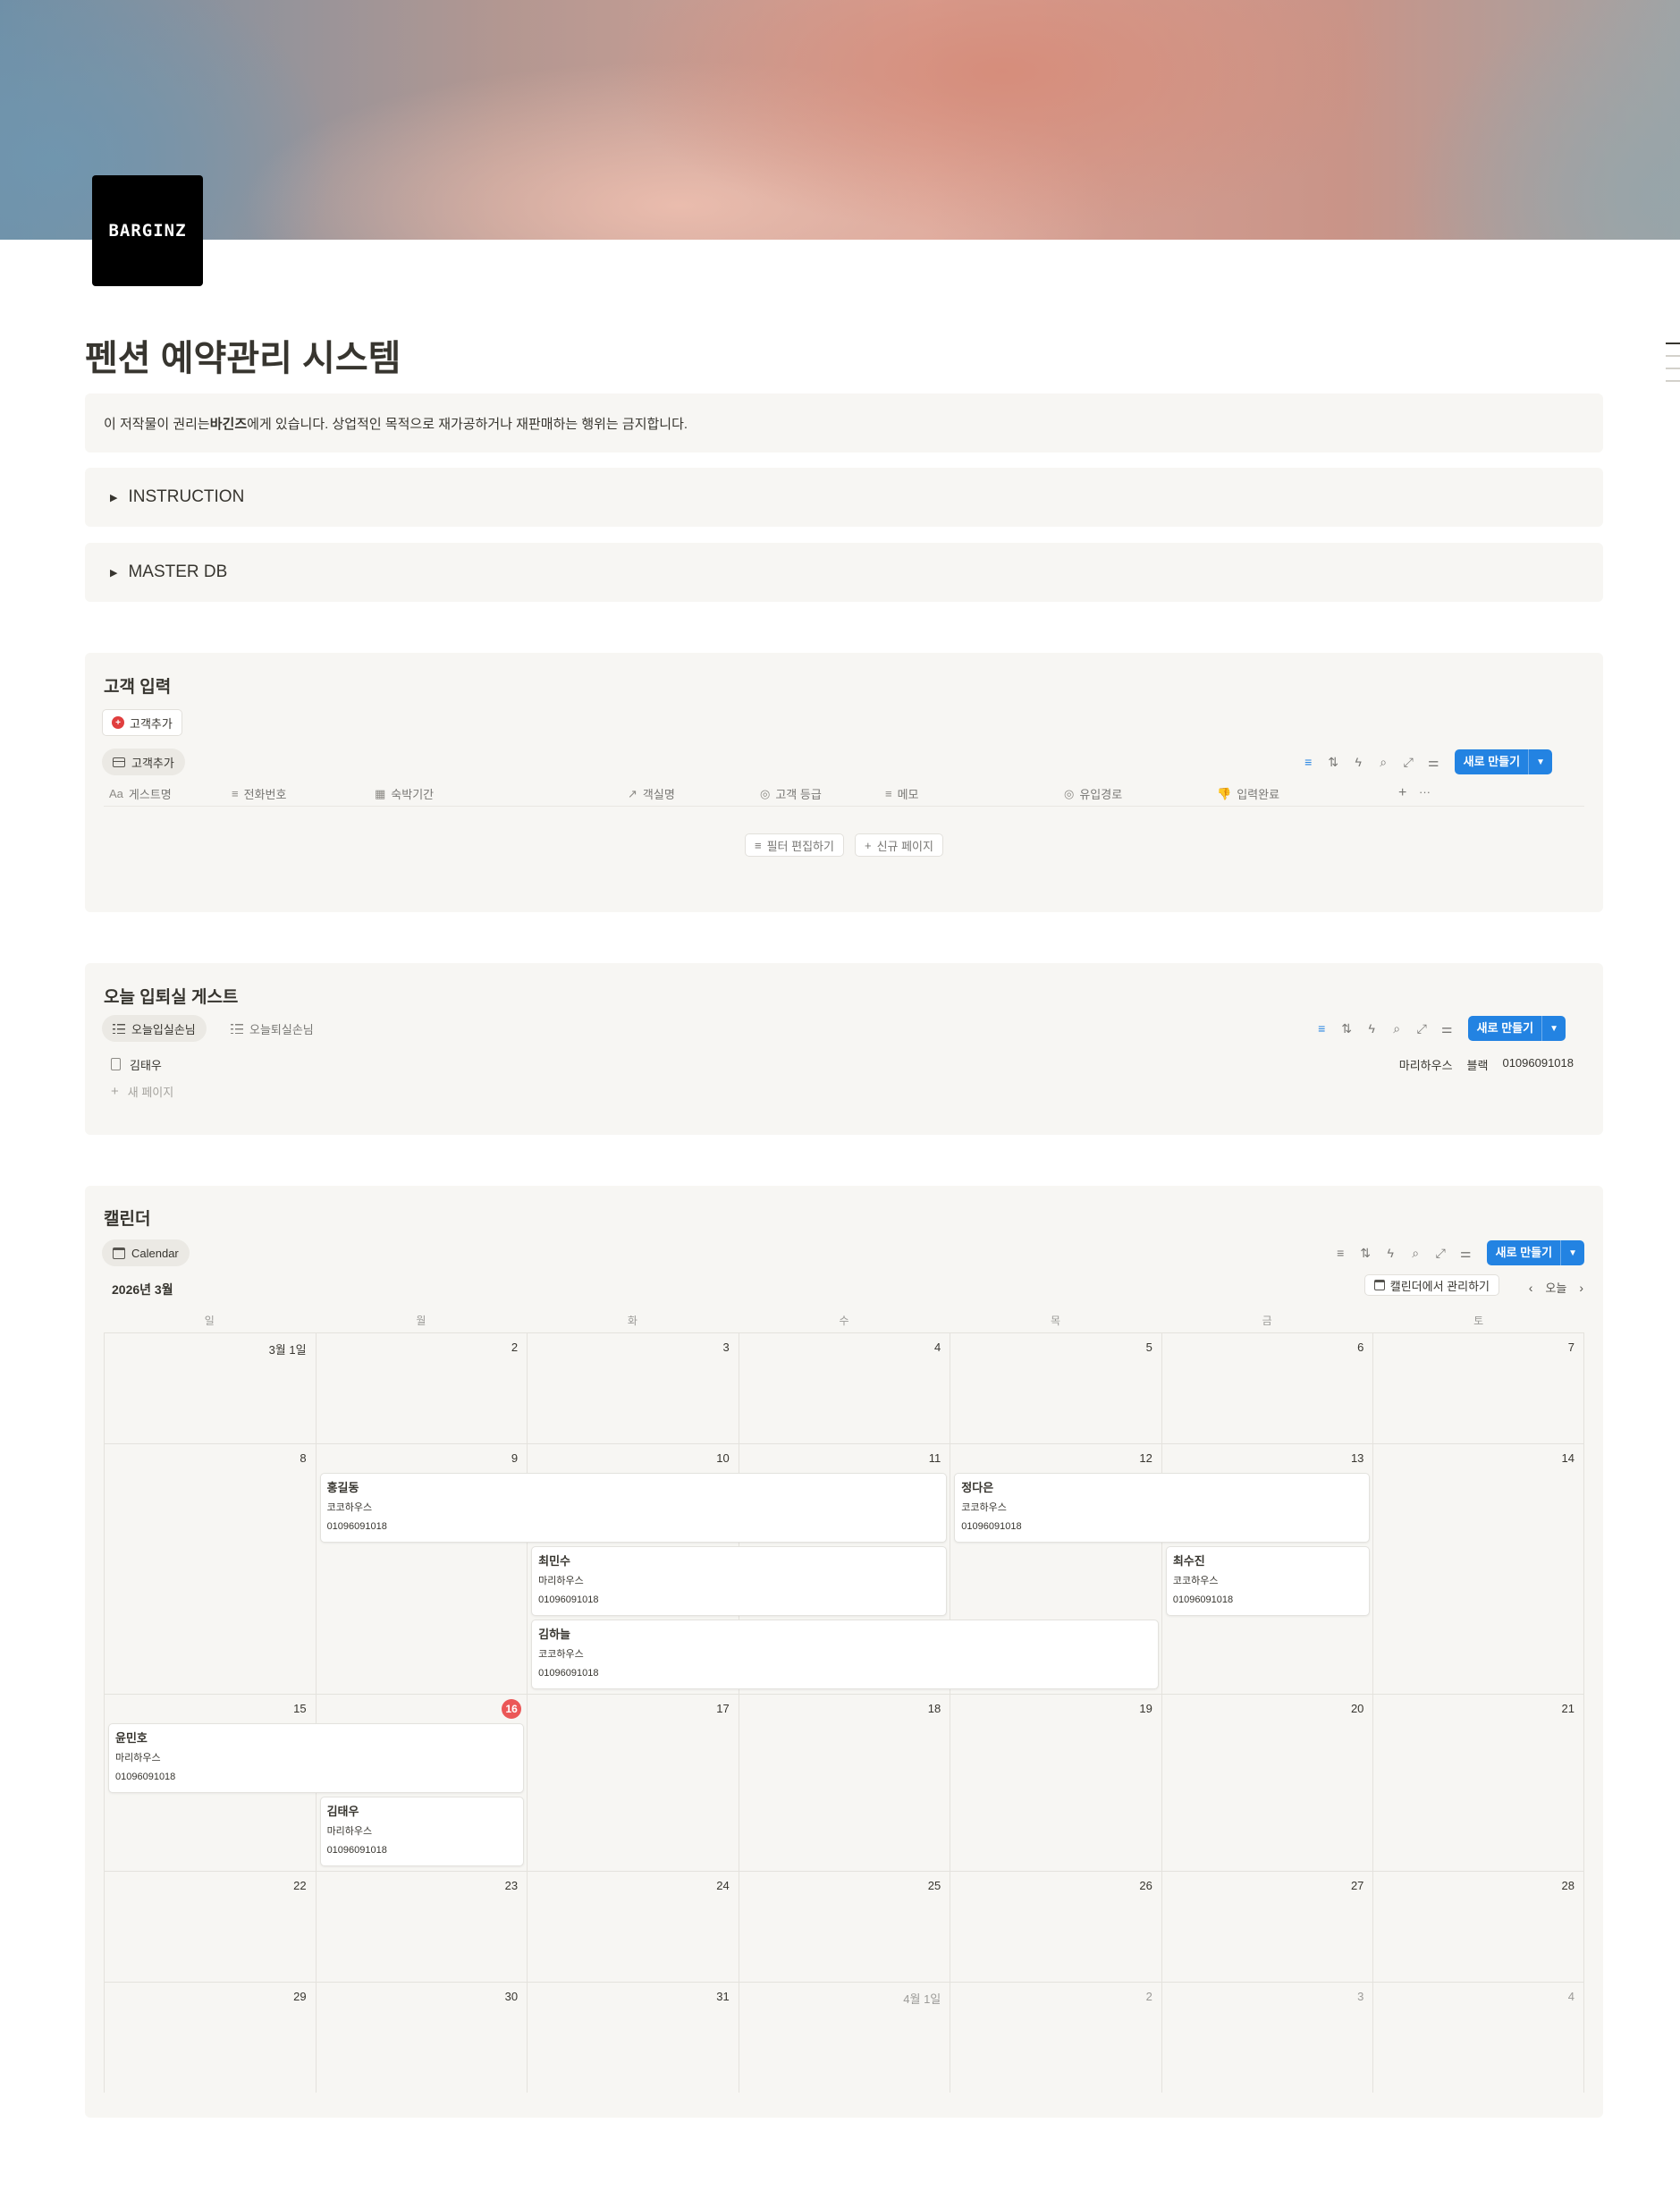  What do you see at coordinates (845, 1654) in the screenshot?
I see `calendar-event-card: 김하늘 코코하우스 01096091018` at bounding box center [845, 1654].